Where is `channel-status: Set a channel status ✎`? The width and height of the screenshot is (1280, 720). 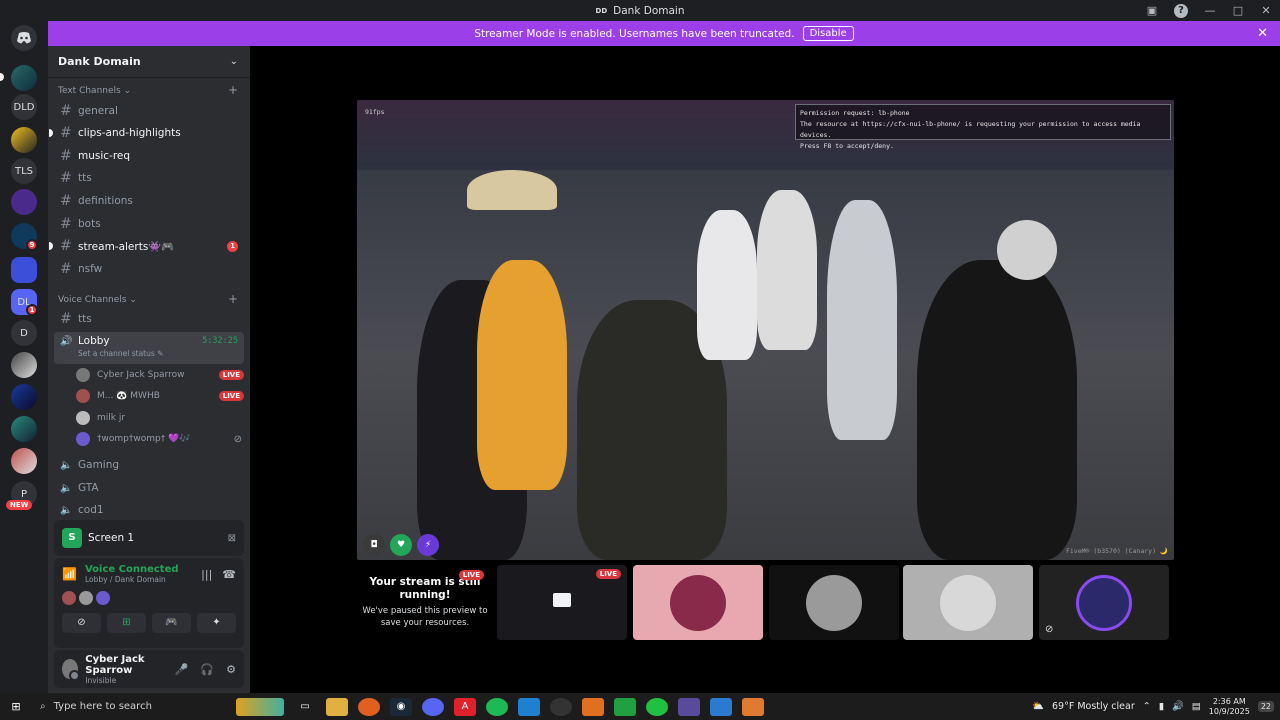
channel-status: Set a channel status ✎ is located at coordinates (149, 353).